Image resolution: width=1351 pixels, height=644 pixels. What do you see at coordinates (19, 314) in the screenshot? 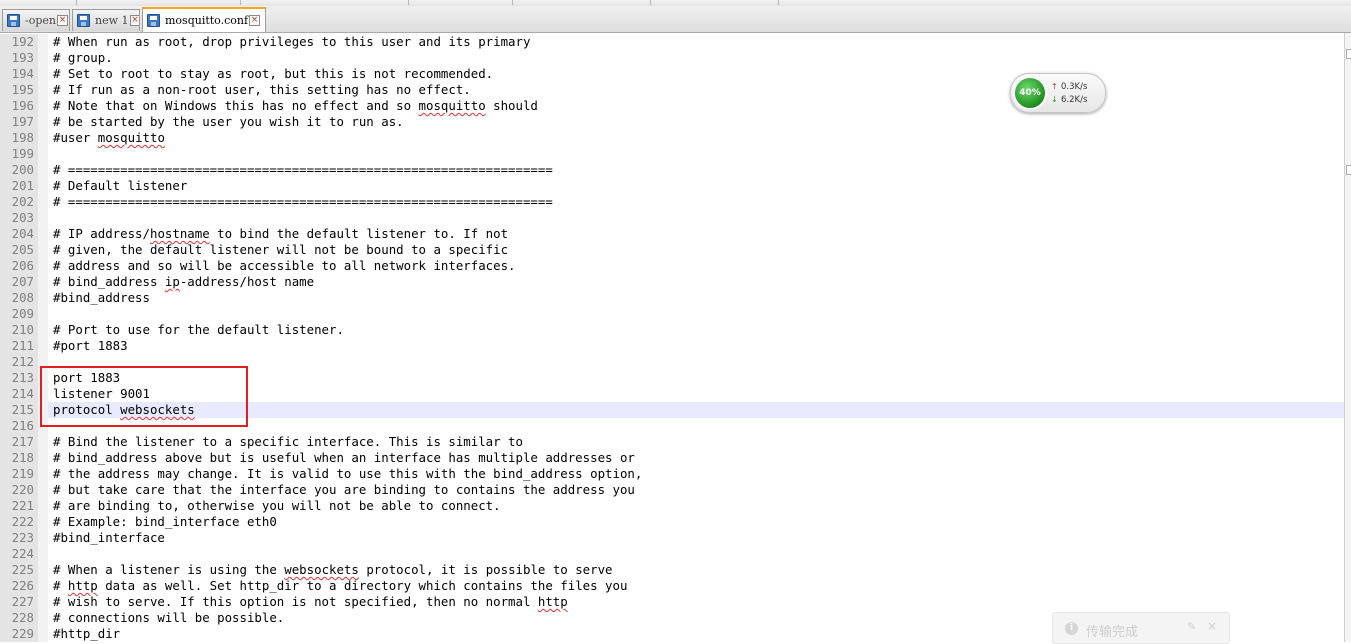
I see `line-number: 209` at bounding box center [19, 314].